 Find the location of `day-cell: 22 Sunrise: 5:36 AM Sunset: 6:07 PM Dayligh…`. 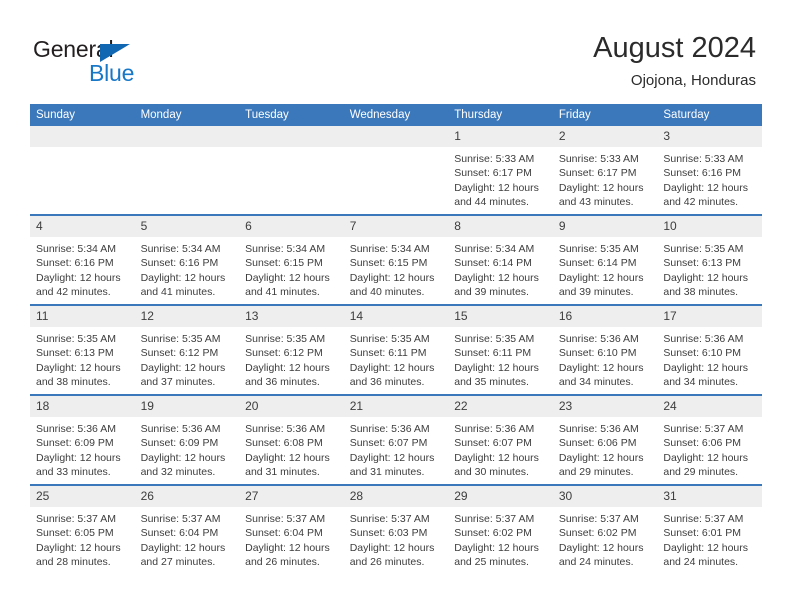

day-cell: 22 Sunrise: 5:36 AM Sunset: 6:07 PM Dayligh… is located at coordinates (500, 439).